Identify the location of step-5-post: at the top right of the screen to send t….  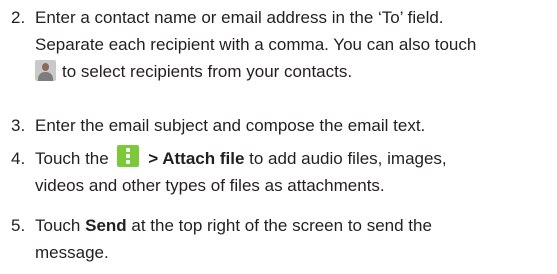
(281, 225).